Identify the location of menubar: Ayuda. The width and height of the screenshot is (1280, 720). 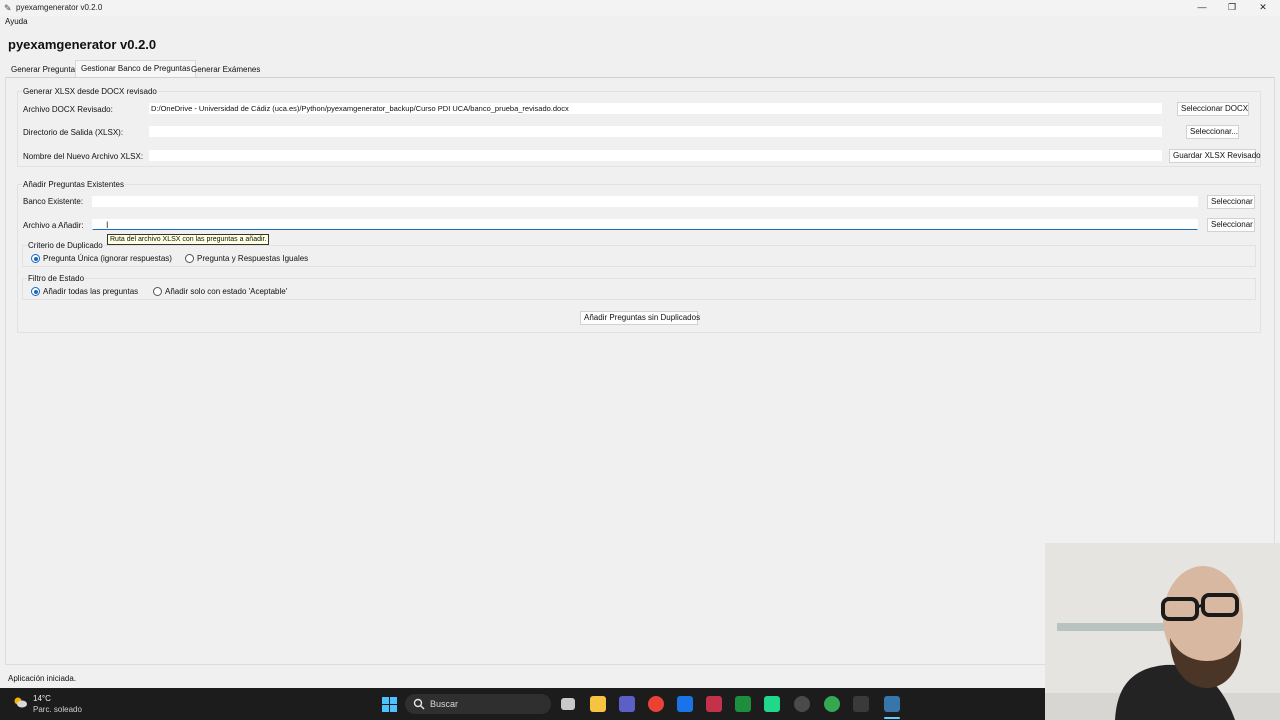
(640, 22).